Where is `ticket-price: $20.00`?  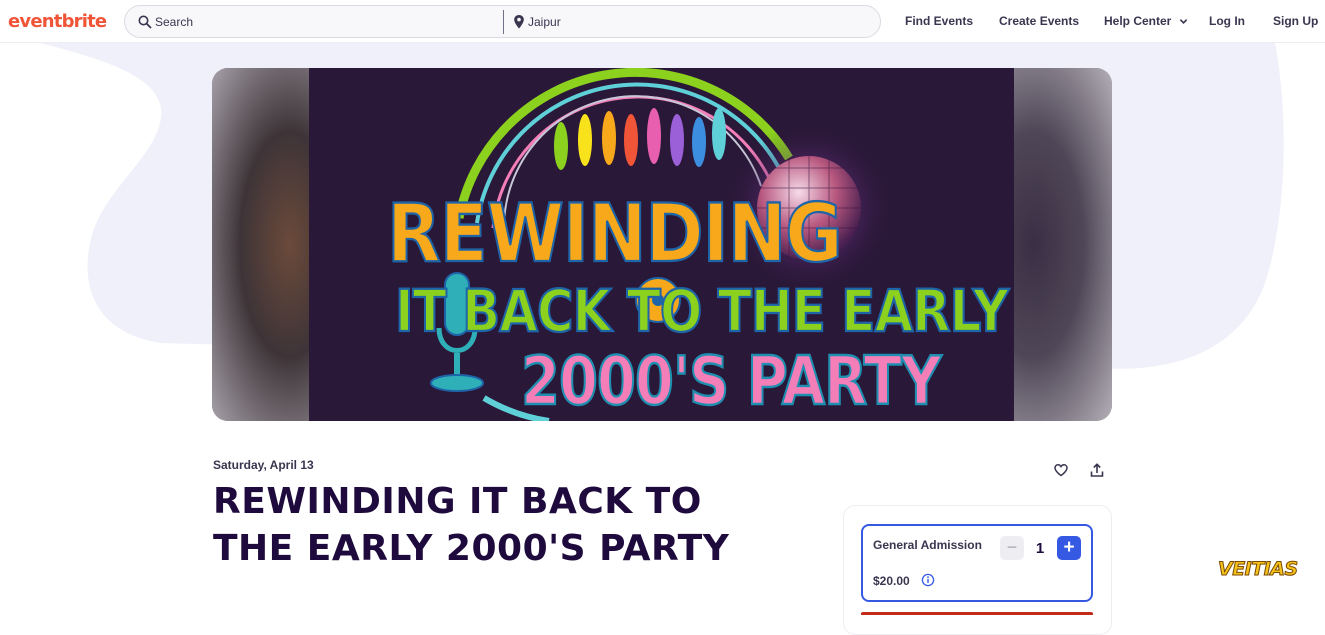
ticket-price: $20.00 is located at coordinates (891, 581).